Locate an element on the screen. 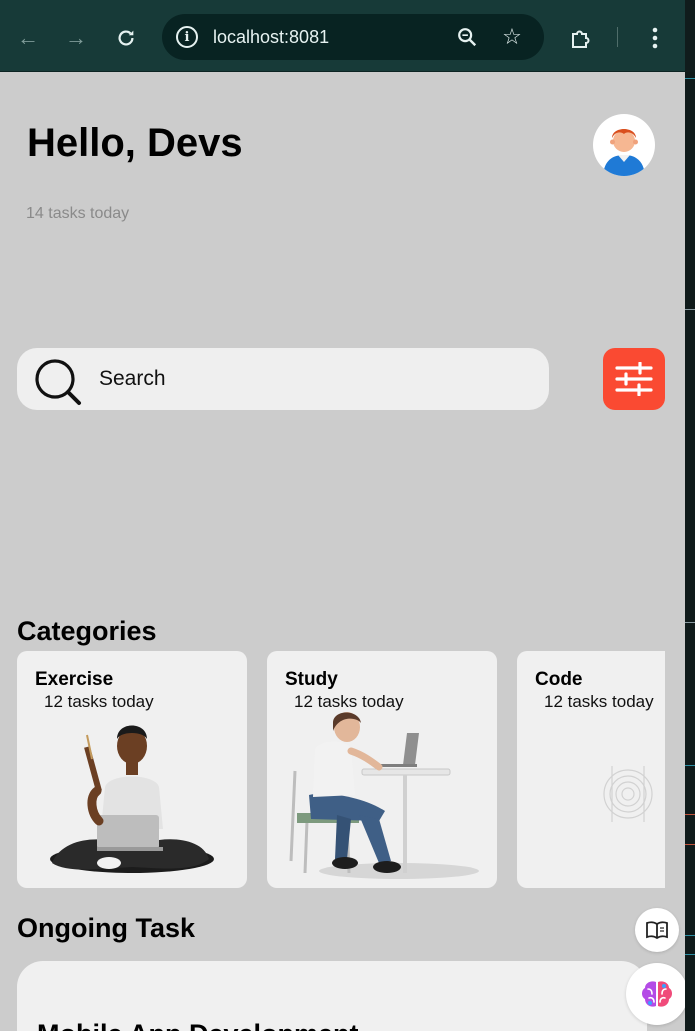  reader-mode-icon is located at coordinates (657, 930).